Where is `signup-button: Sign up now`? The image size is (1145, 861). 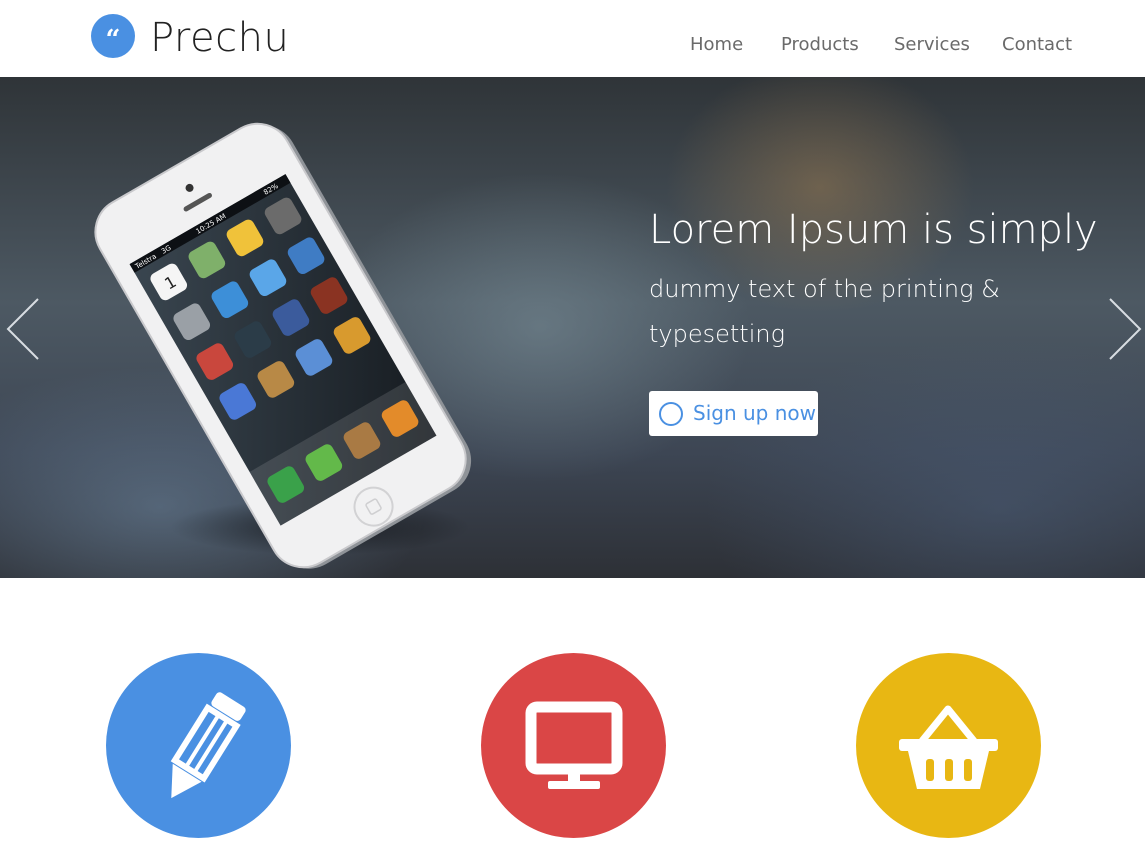
signup-button: Sign up now is located at coordinates (733, 413).